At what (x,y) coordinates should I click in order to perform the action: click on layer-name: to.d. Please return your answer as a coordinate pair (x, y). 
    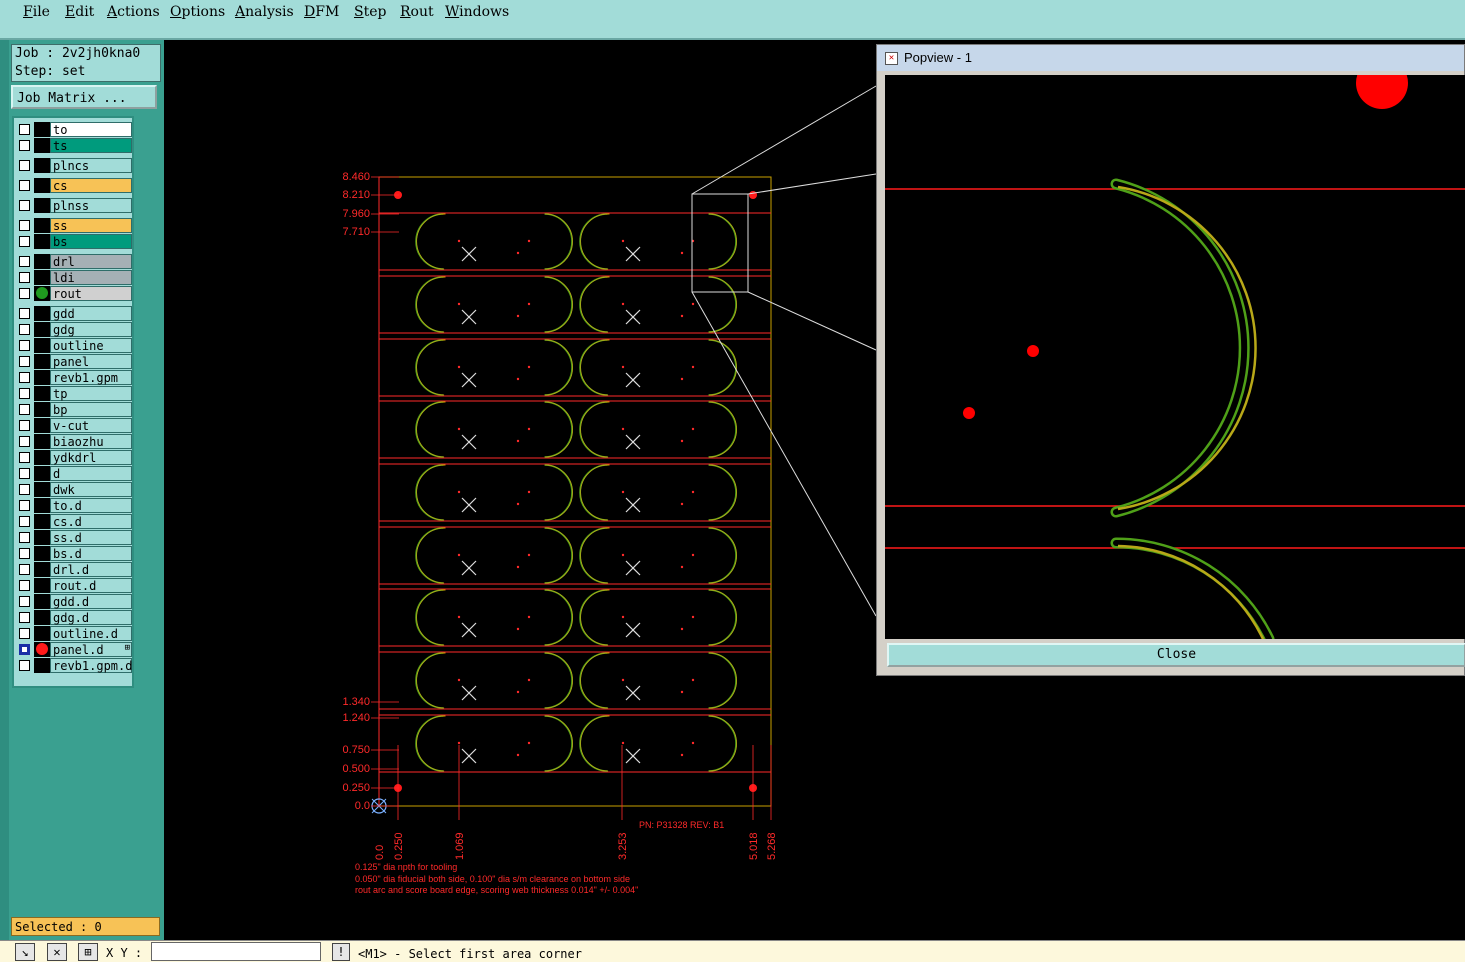
    Looking at the image, I should click on (91, 505).